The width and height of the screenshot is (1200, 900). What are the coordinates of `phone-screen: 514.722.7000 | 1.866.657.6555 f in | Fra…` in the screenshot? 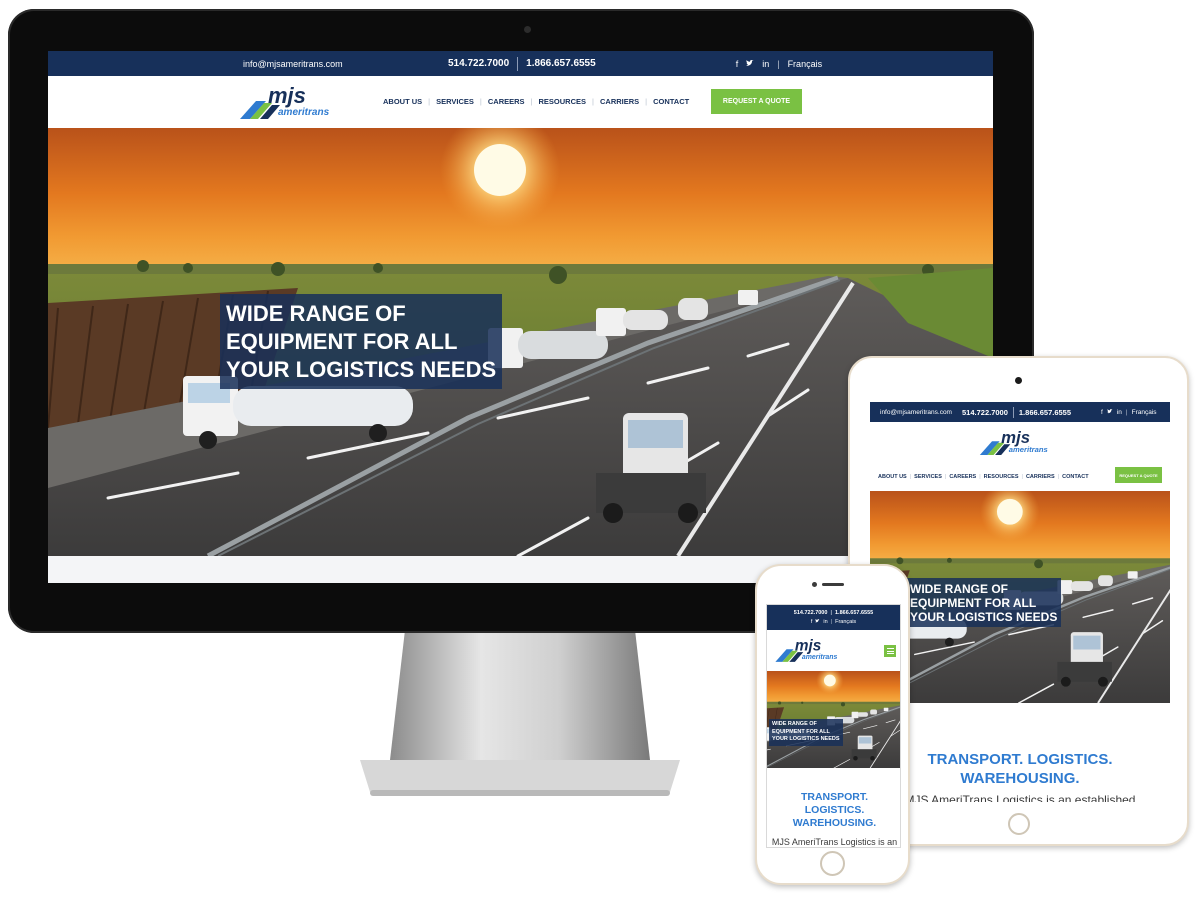 It's located at (833, 726).